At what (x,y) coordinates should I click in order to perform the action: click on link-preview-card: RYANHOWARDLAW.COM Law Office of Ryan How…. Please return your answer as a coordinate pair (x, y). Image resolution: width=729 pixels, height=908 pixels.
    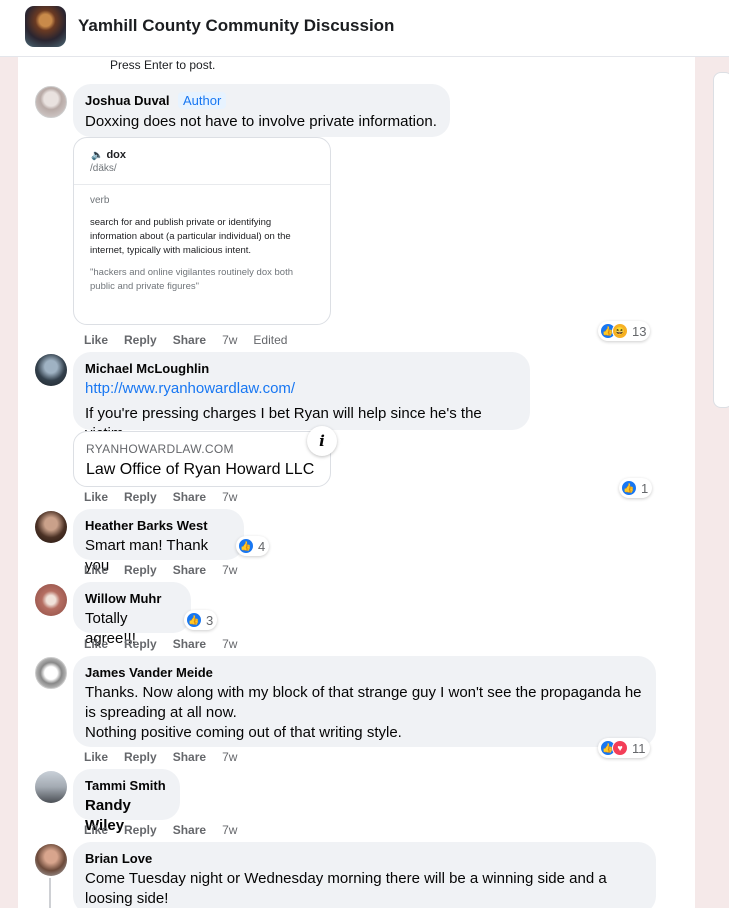
    Looking at the image, I should click on (202, 459).